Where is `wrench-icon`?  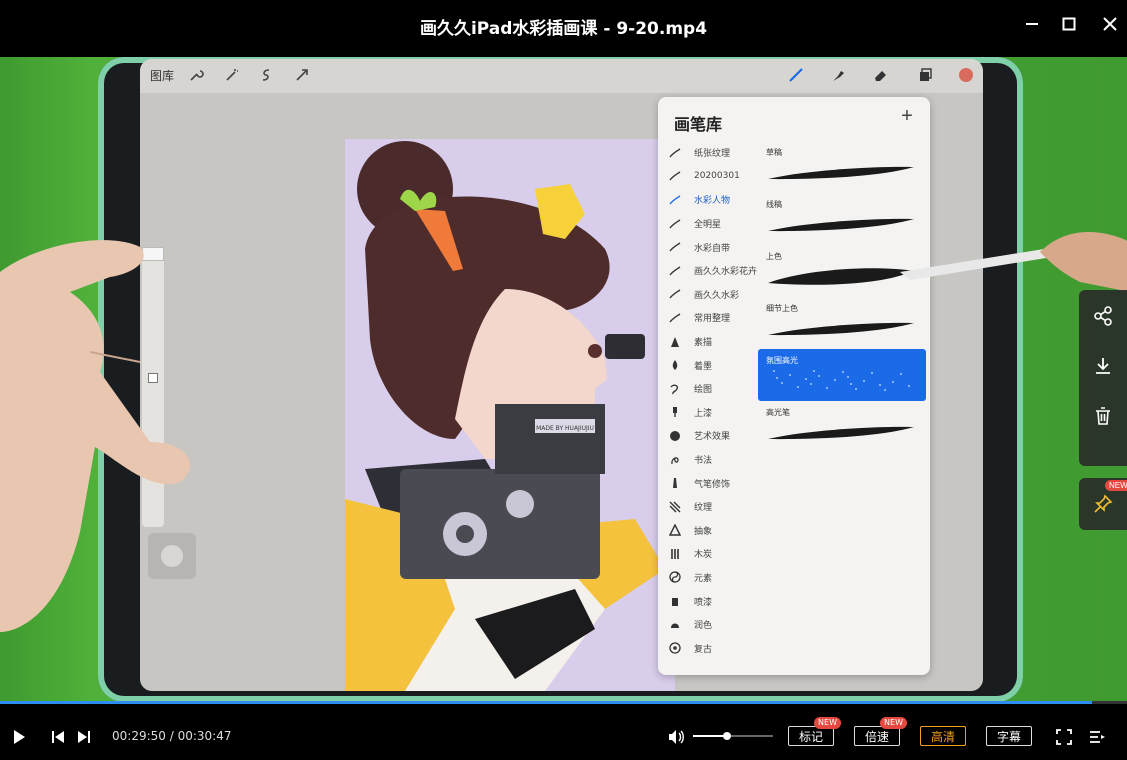 wrench-icon is located at coordinates (196, 75).